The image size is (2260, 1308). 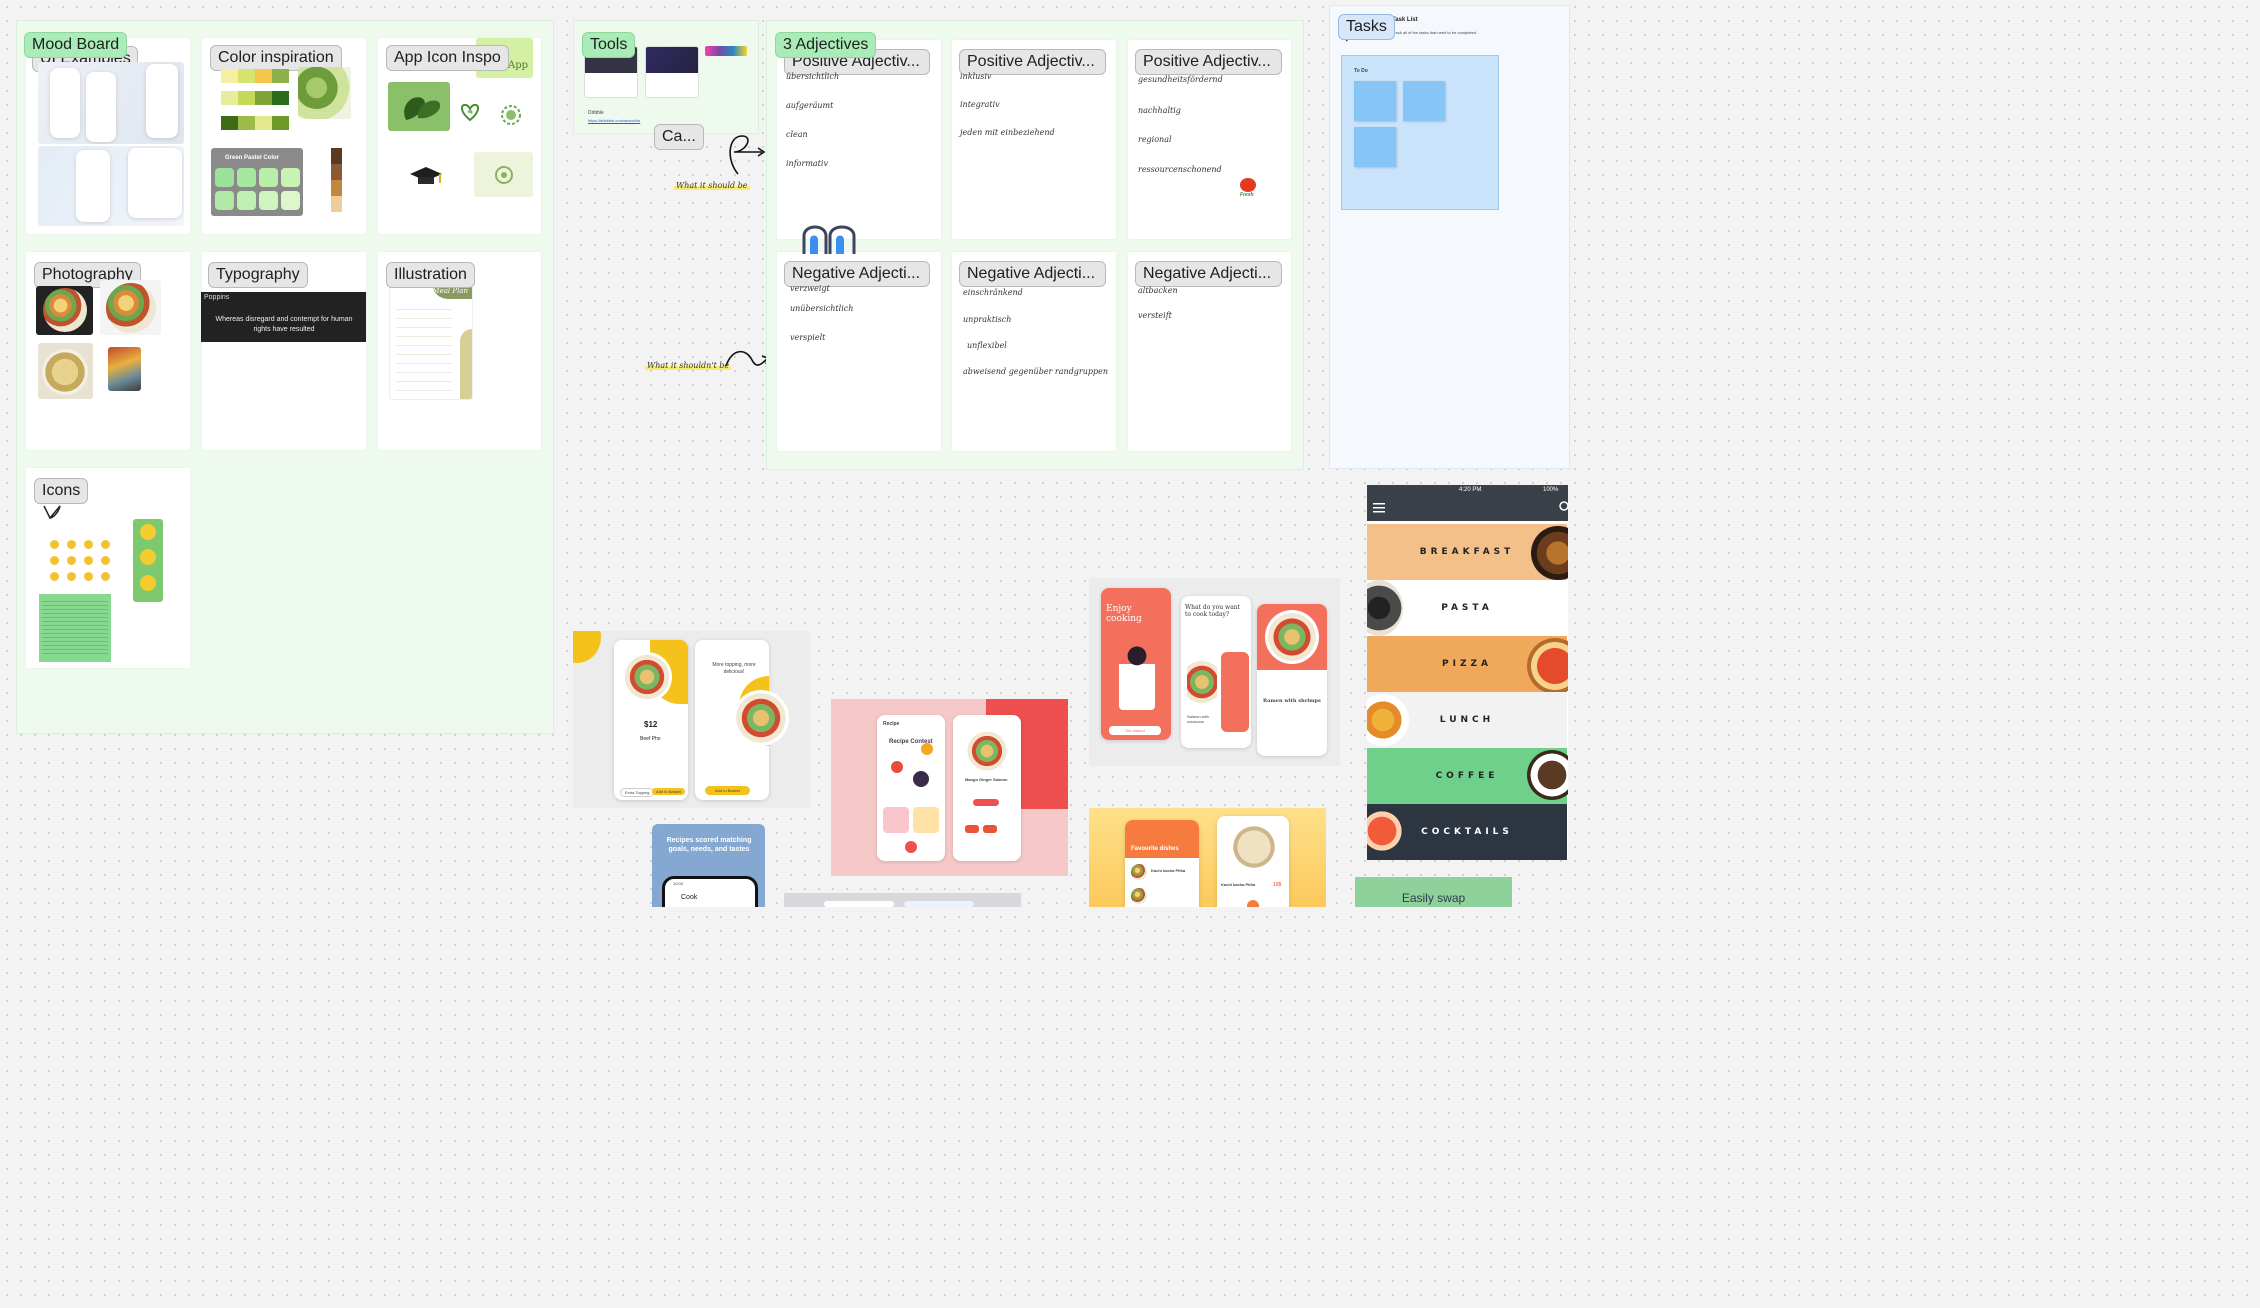 What do you see at coordinates (1467, 665) in the screenshot?
I see `menu-row-pizza: PIZZA` at bounding box center [1467, 665].